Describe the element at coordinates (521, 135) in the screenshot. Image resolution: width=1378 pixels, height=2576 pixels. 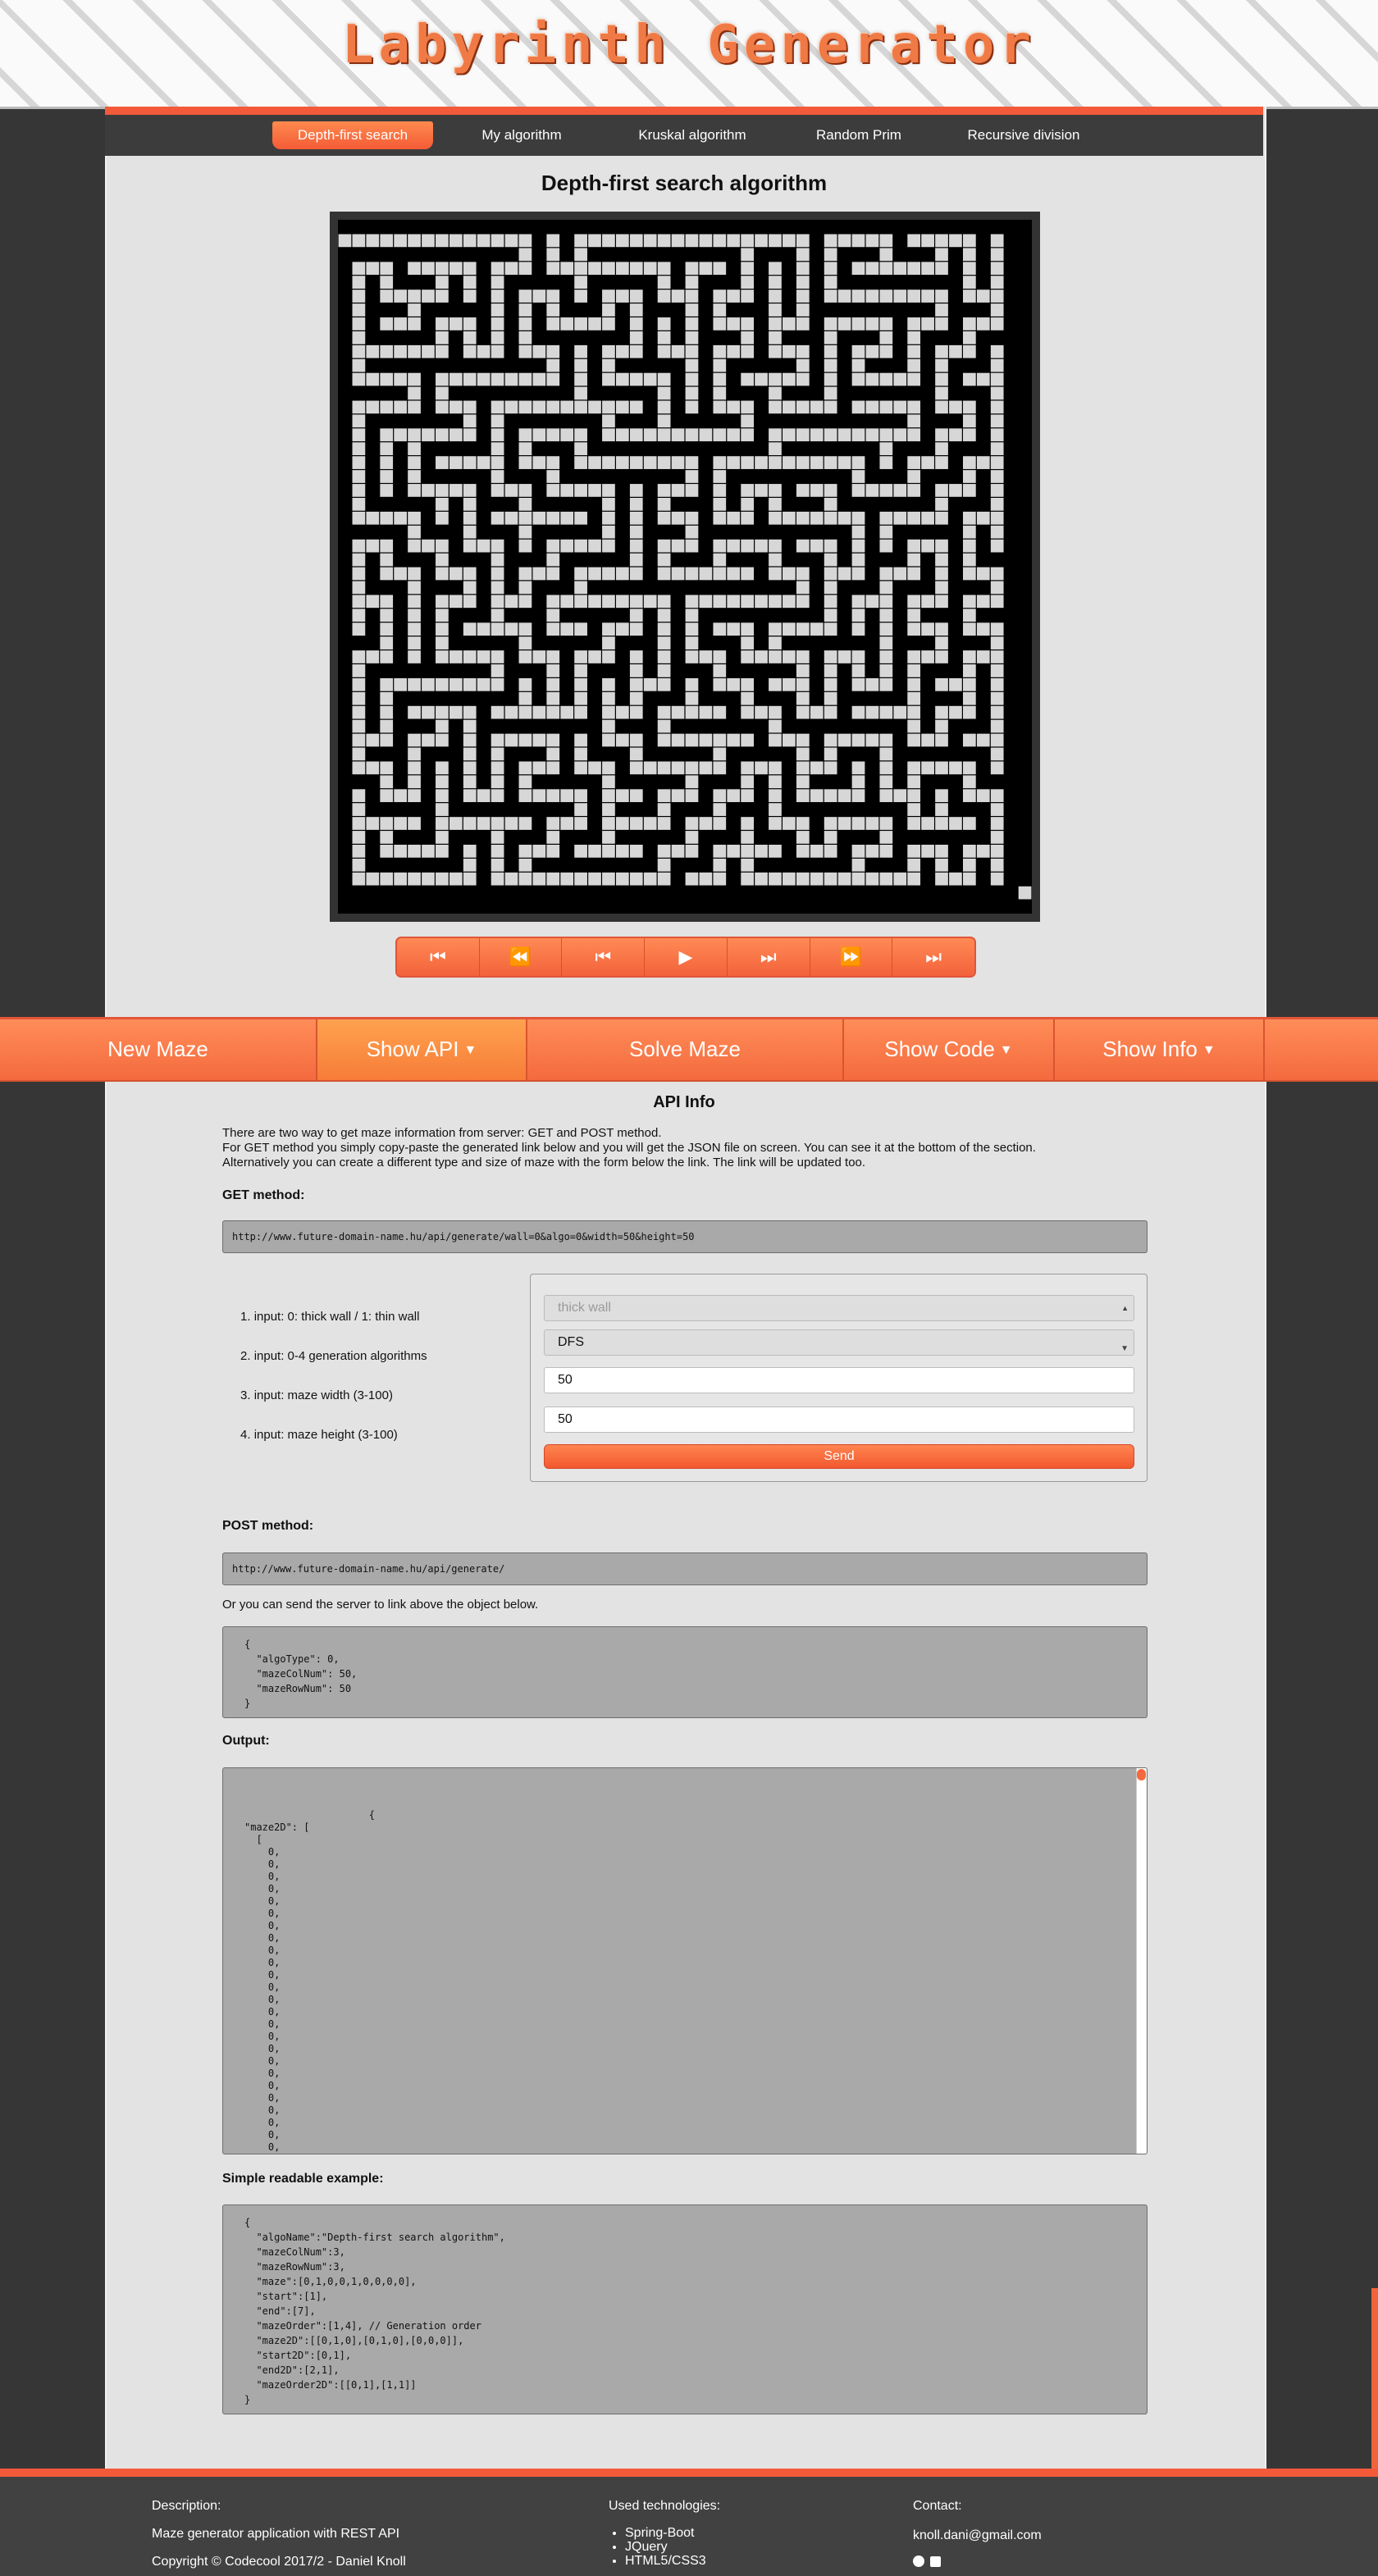
I see `tab-my-algorithm: My algorithm` at that location.